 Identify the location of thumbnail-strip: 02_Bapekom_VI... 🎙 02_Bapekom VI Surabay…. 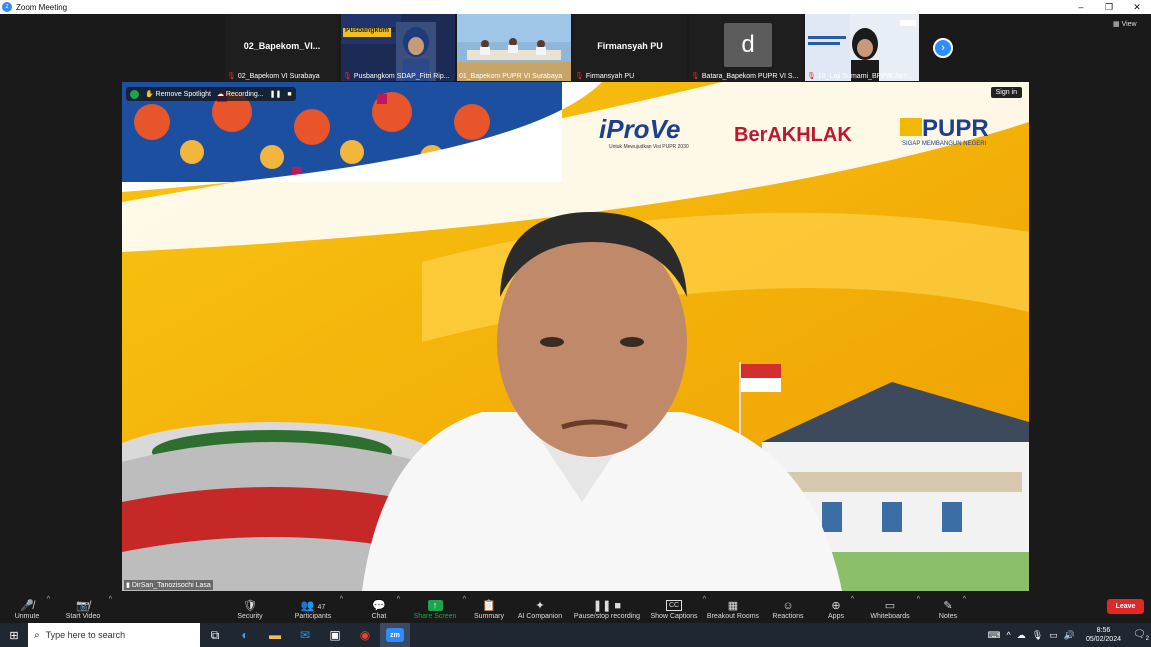
(573, 47).